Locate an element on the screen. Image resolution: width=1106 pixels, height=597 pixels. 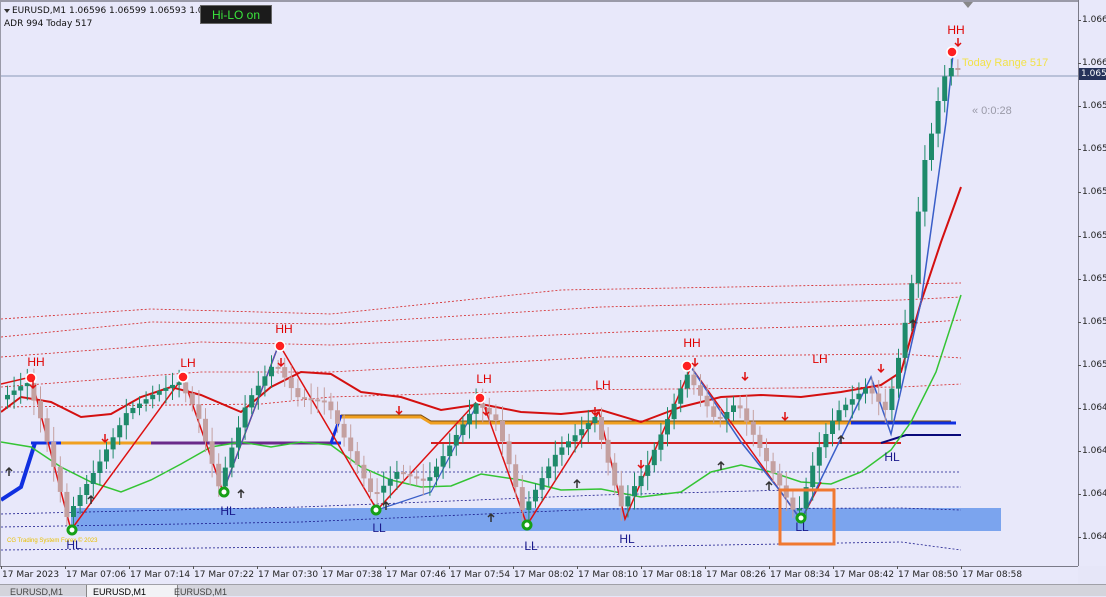
time-tick-label: 17 Mar 08:02 is located at coordinates (543, 573).